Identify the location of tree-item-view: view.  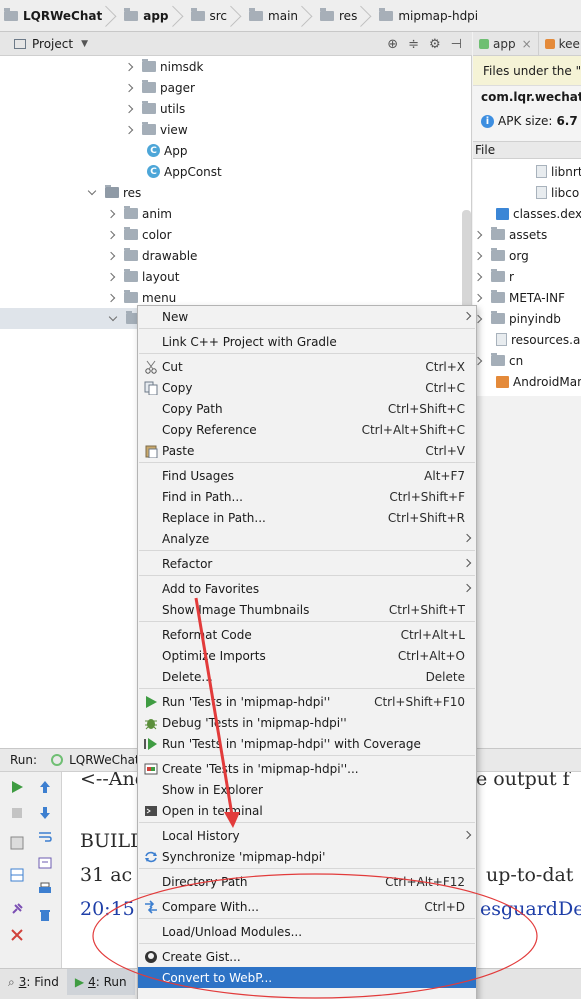
(156, 129).